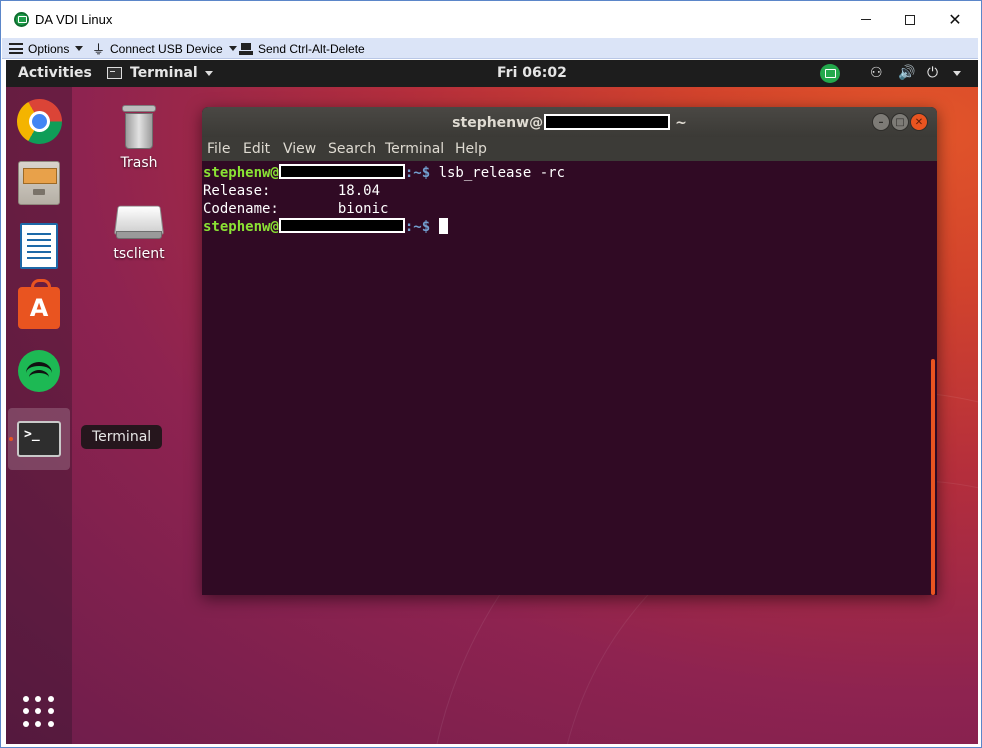  I want to click on maximize-icon, so click(910, 19).